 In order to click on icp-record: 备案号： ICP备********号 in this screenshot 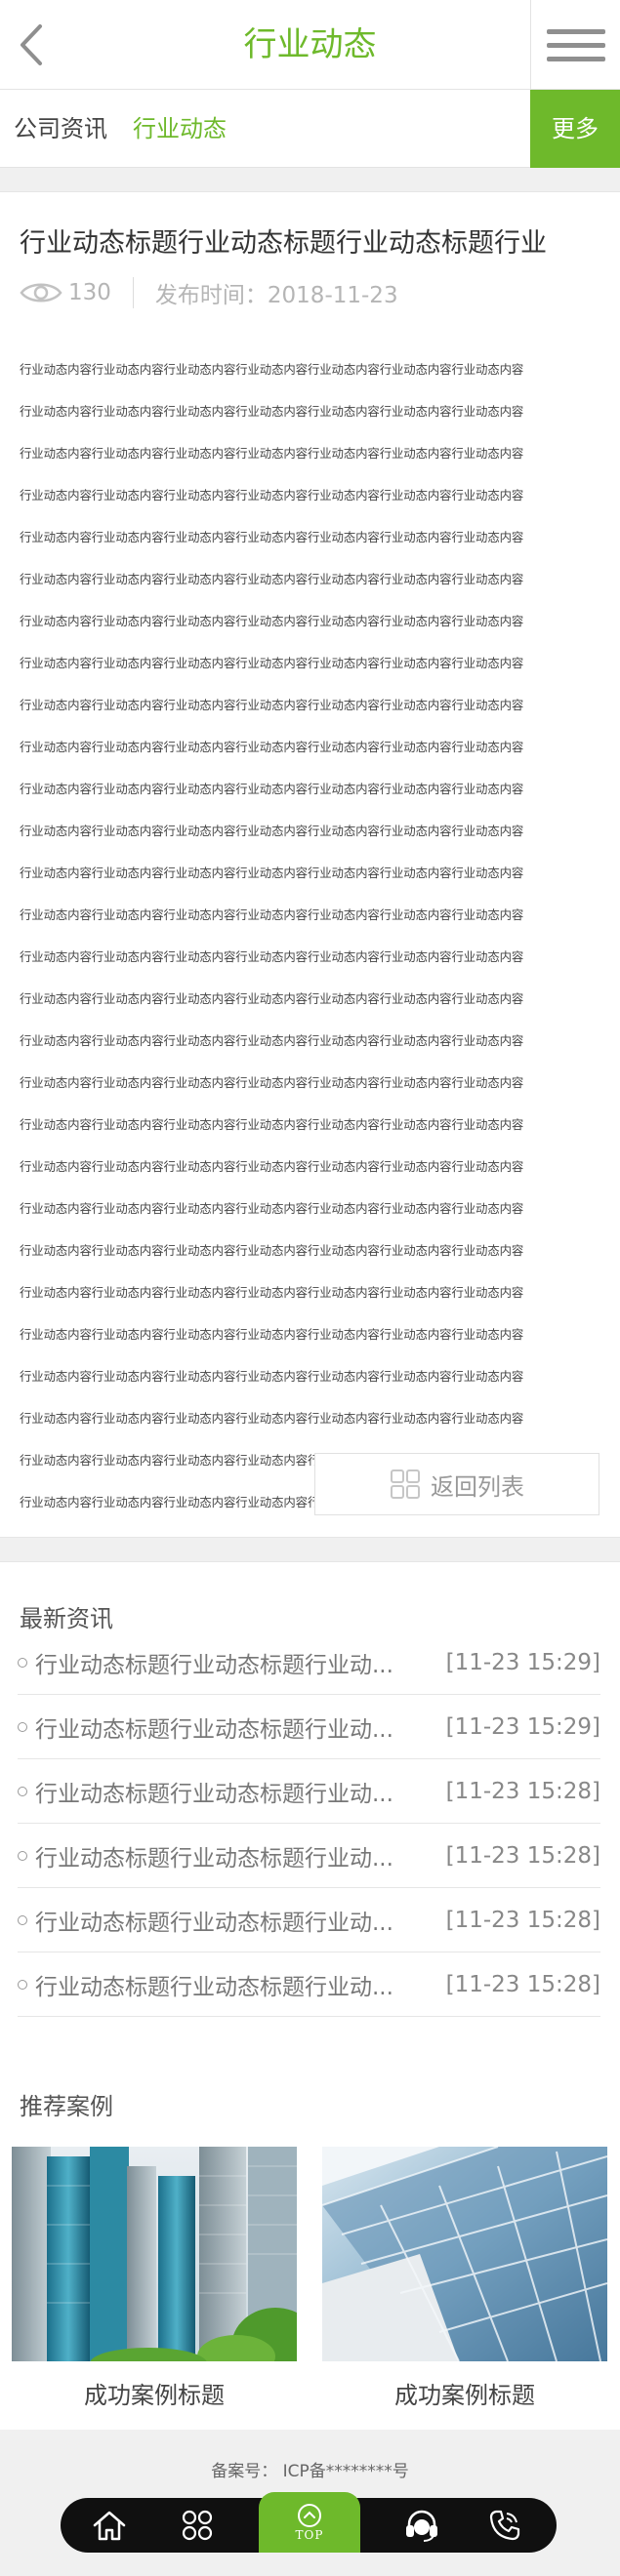, I will do `click(310, 2469)`.